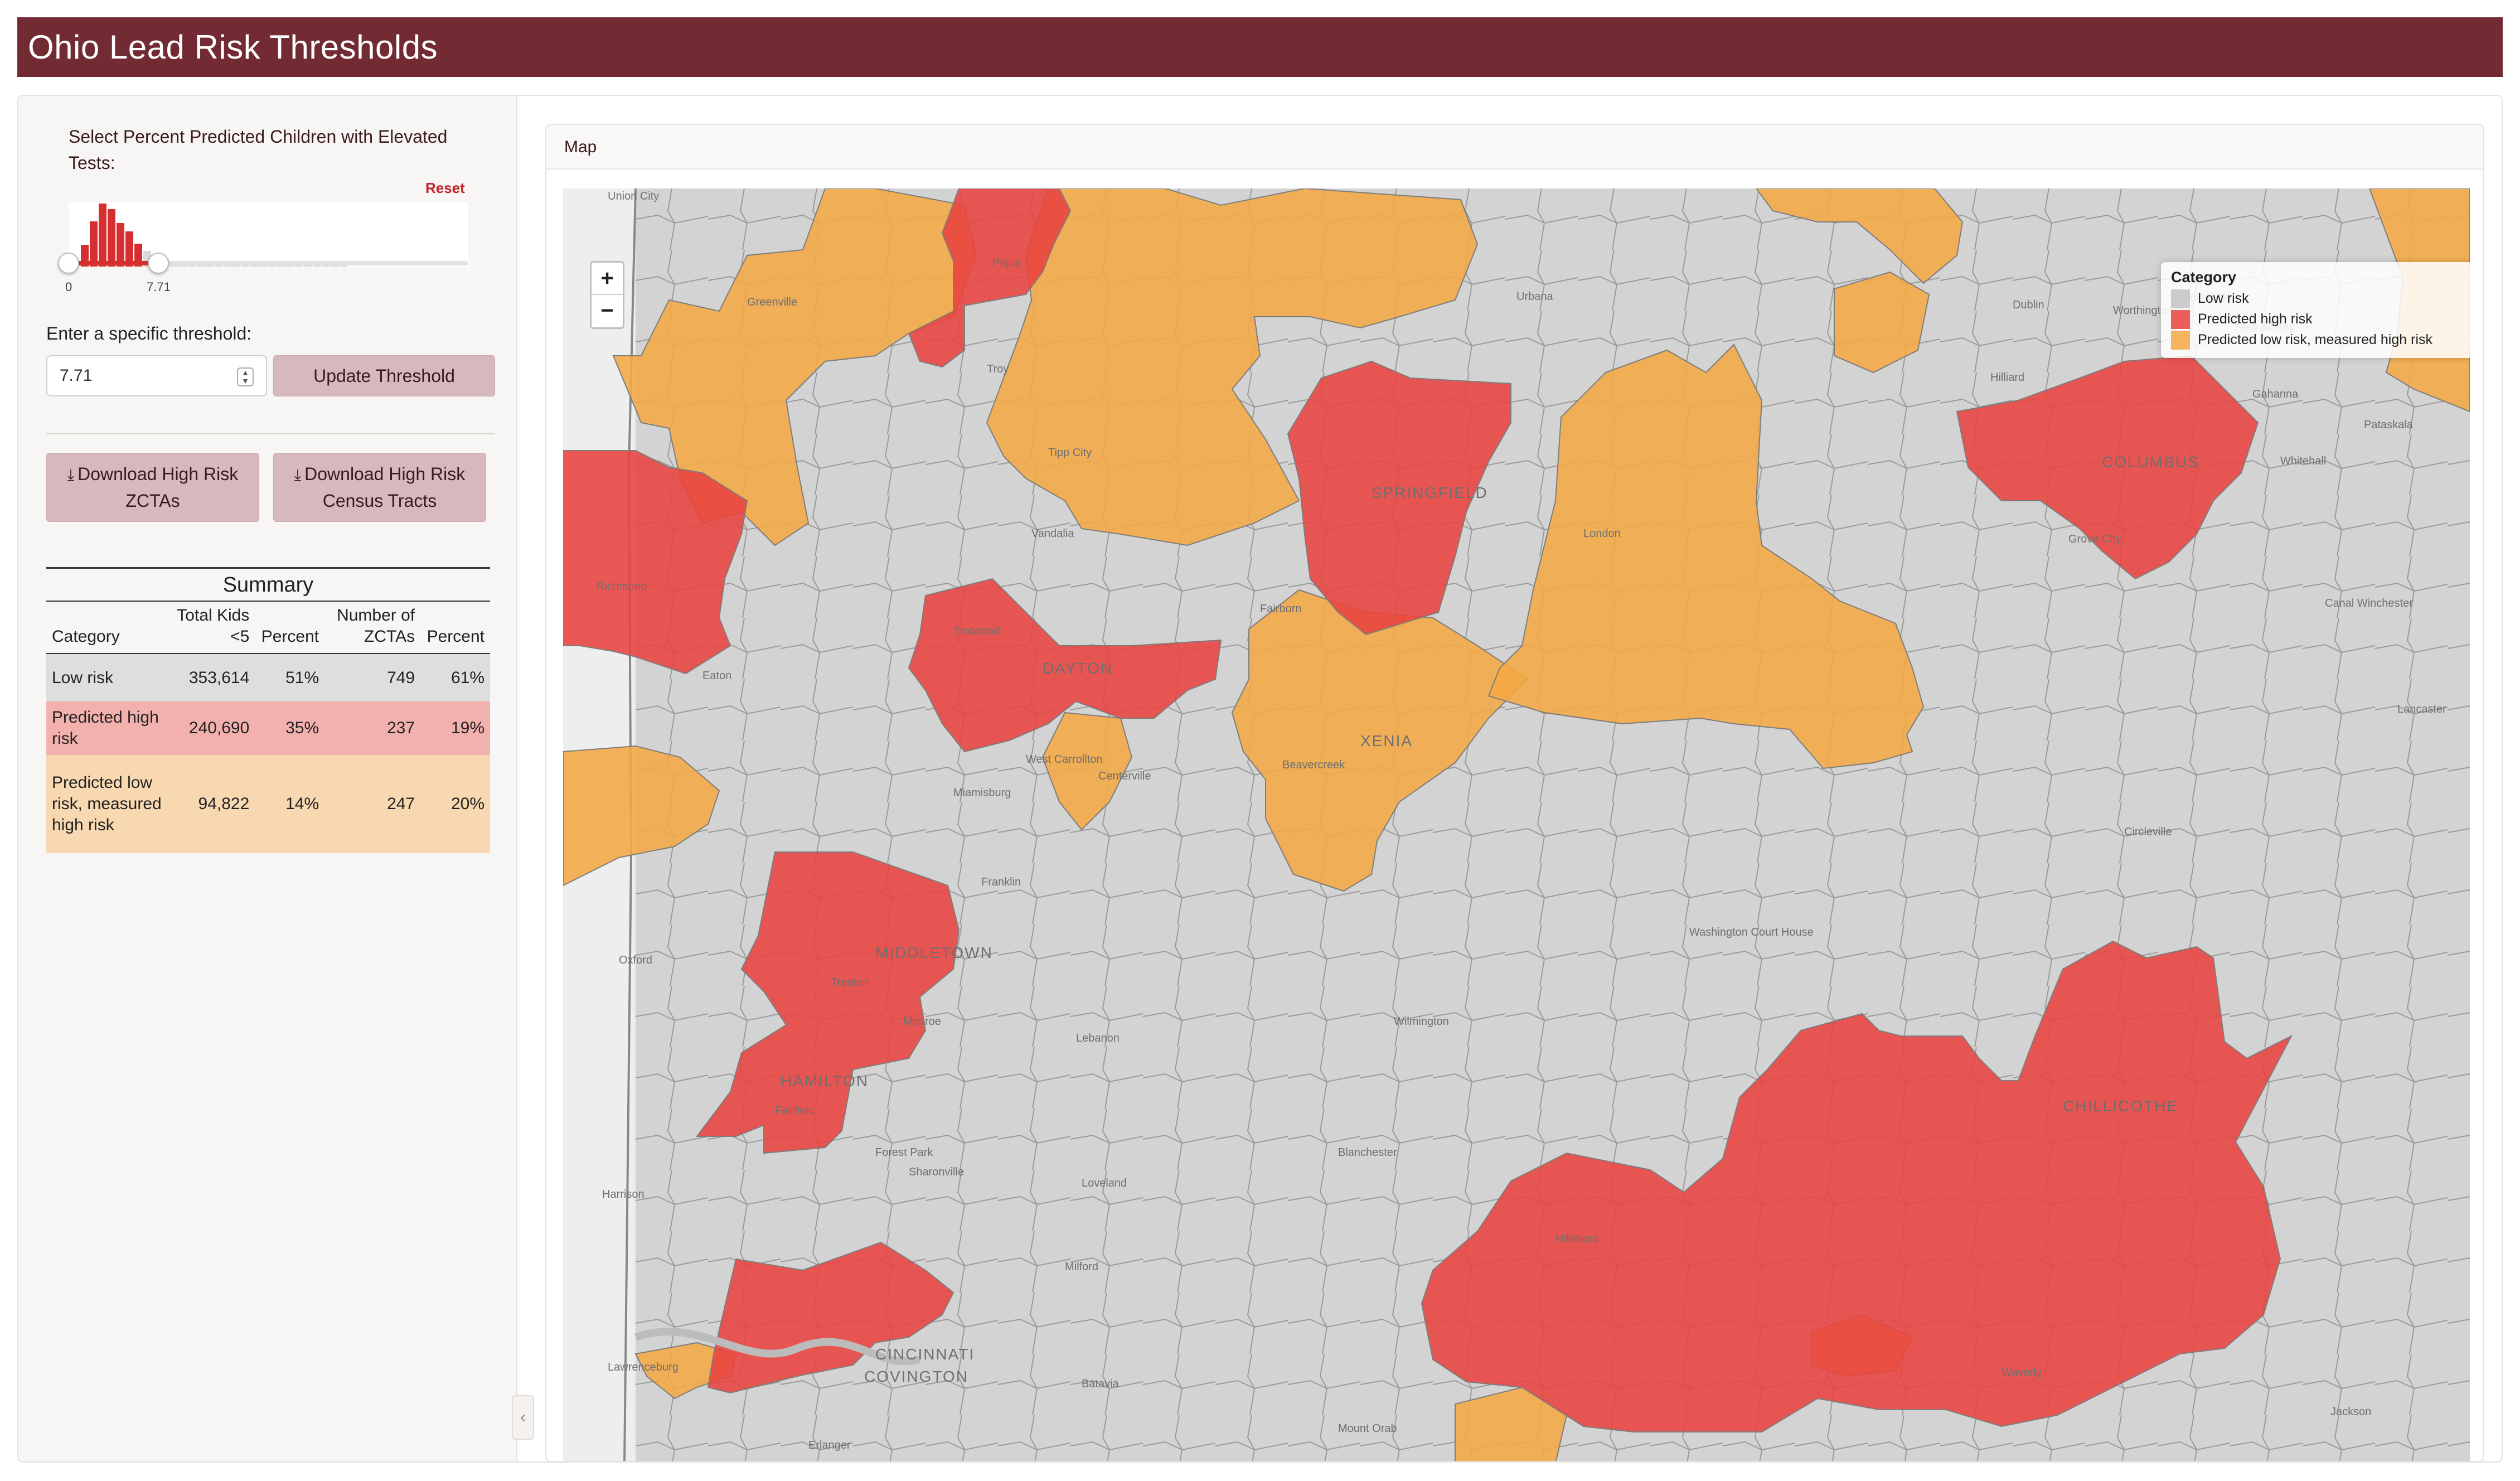 This screenshot has height=1481, width=2520. I want to click on place-label: Lebanon, so click(1098, 1038).